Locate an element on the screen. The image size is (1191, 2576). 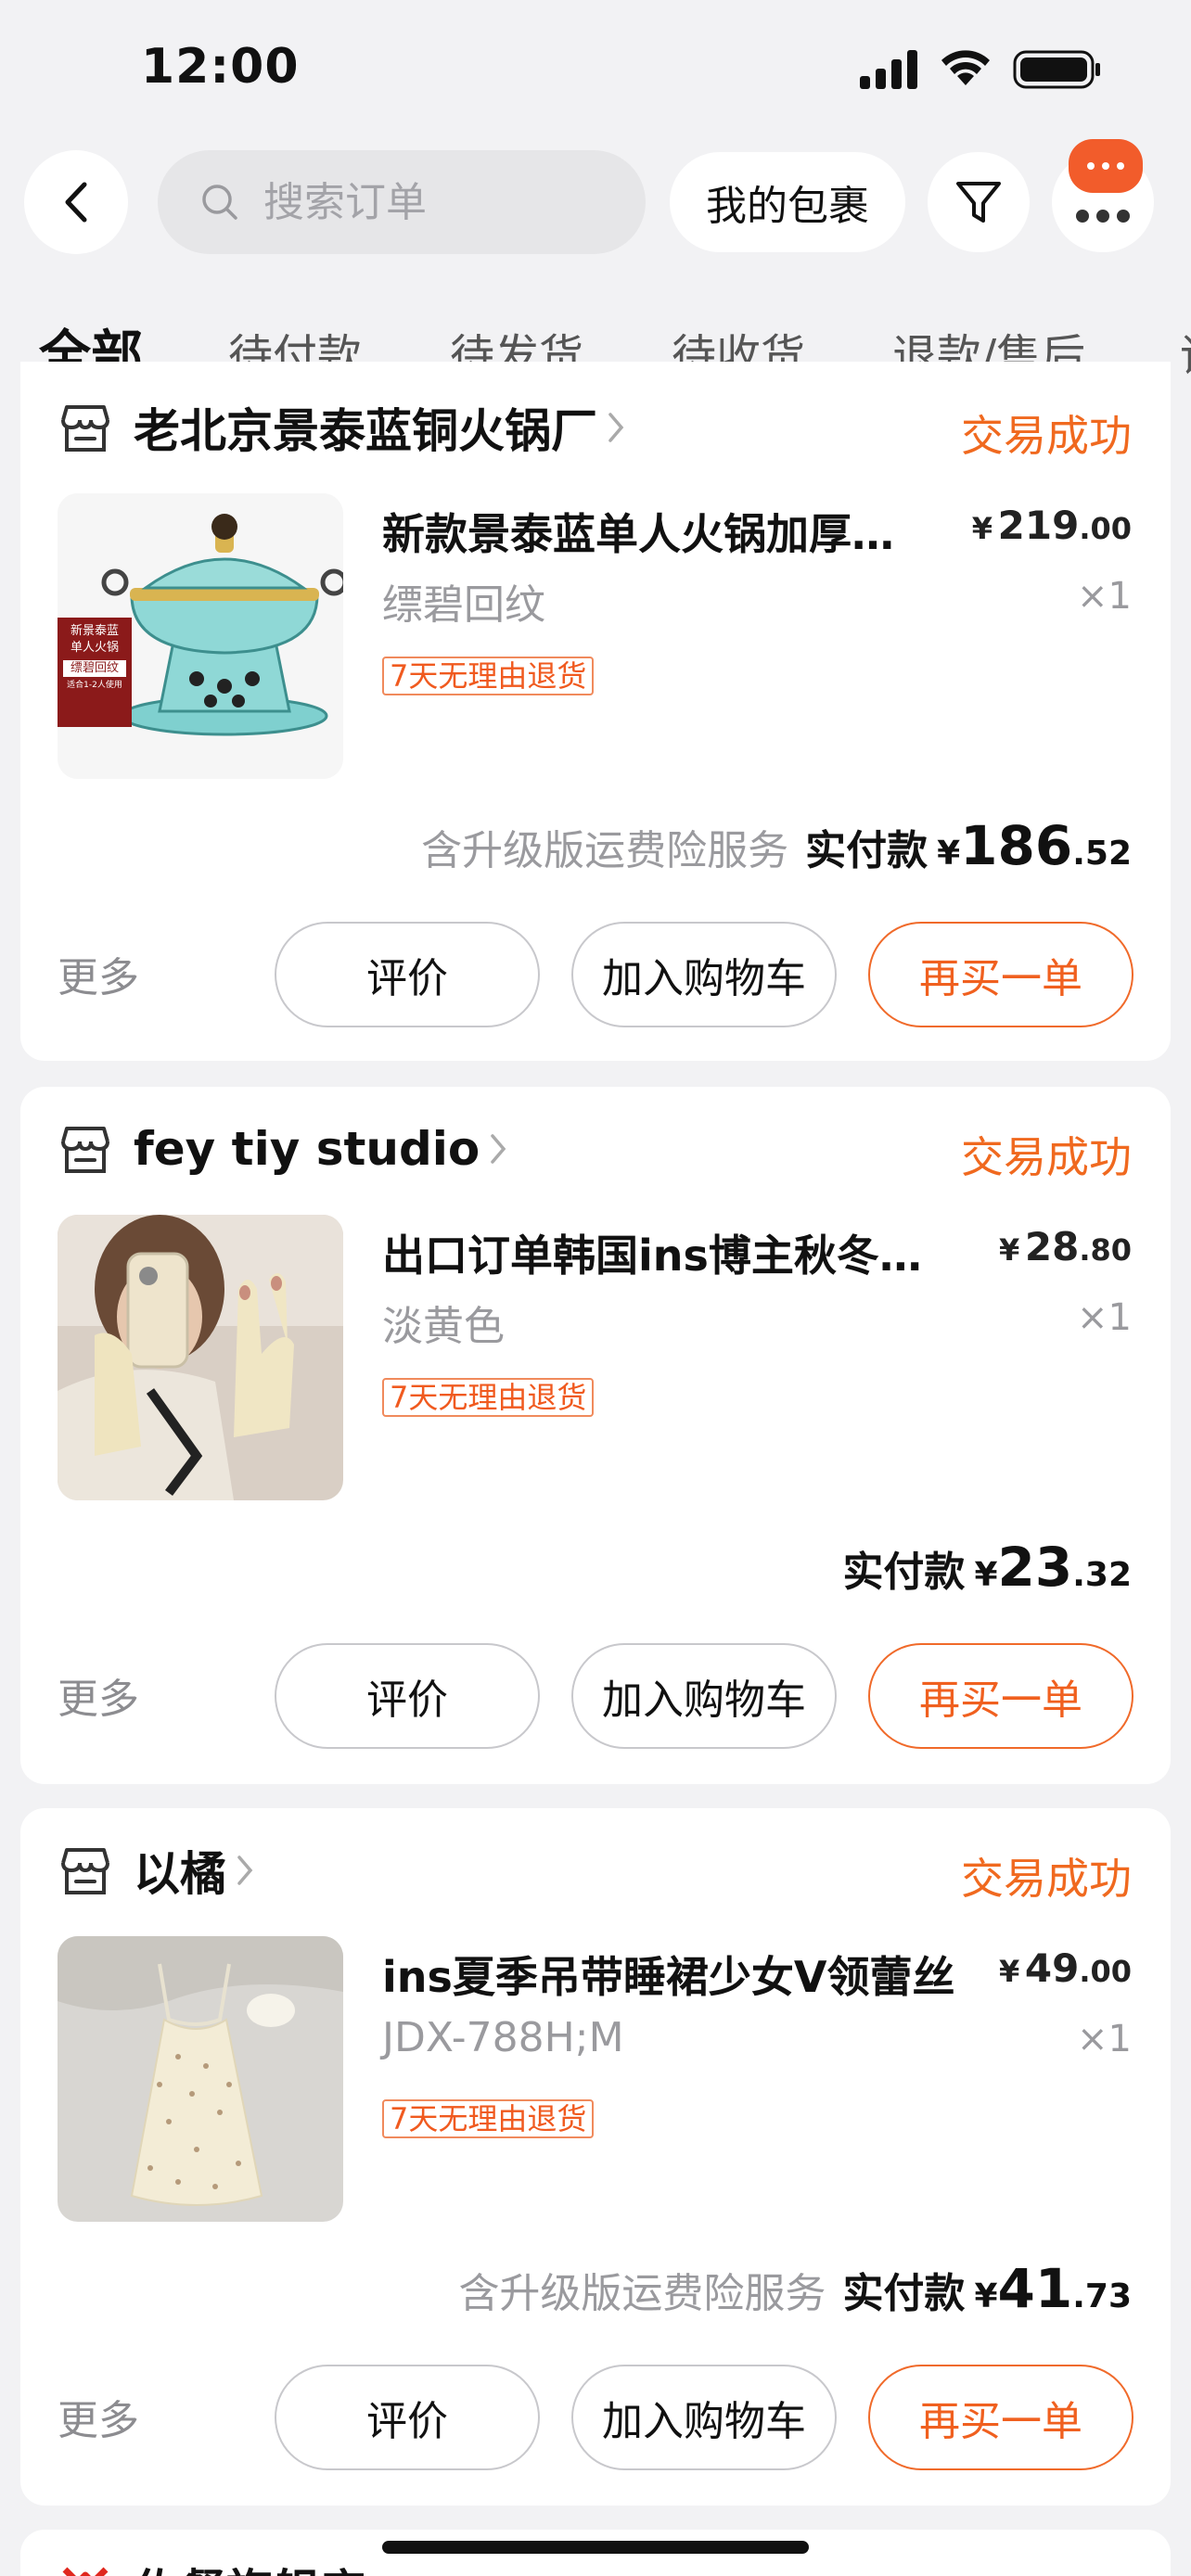
message-icon is located at coordinates (1105, 166).